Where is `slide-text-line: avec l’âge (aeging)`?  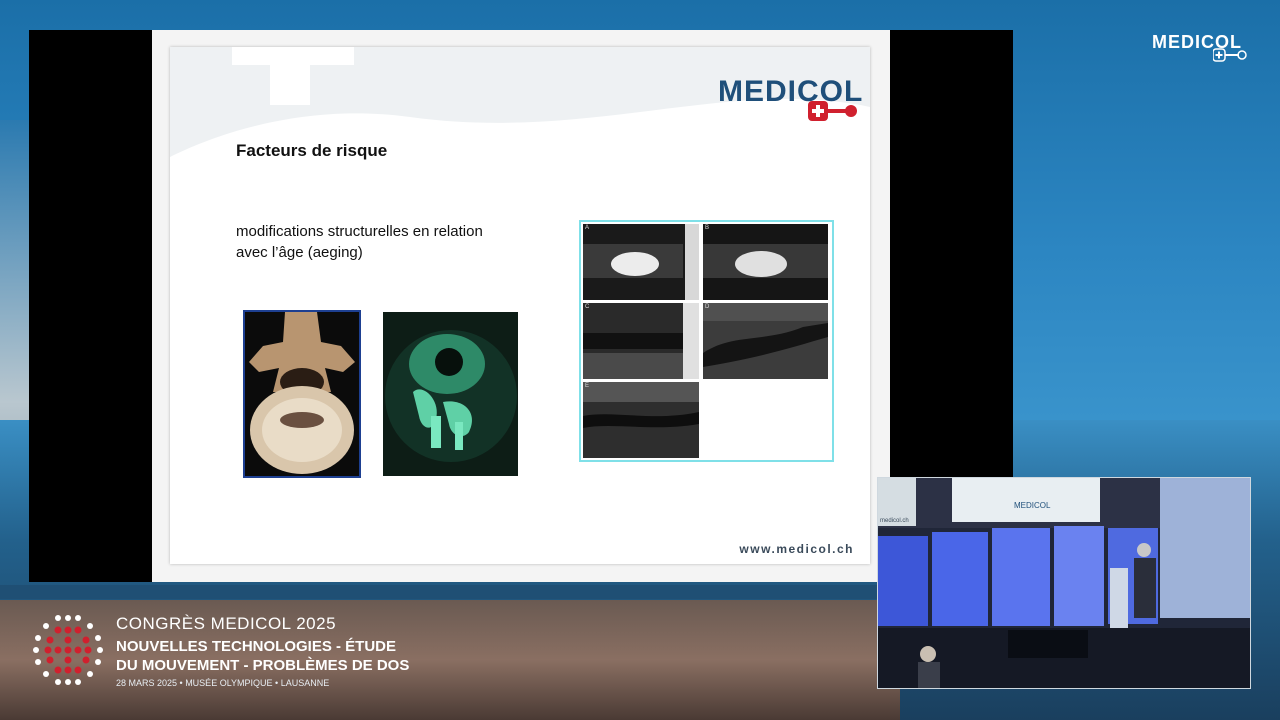
slide-text-line: avec l’âge (aeging) is located at coordinates (299, 252).